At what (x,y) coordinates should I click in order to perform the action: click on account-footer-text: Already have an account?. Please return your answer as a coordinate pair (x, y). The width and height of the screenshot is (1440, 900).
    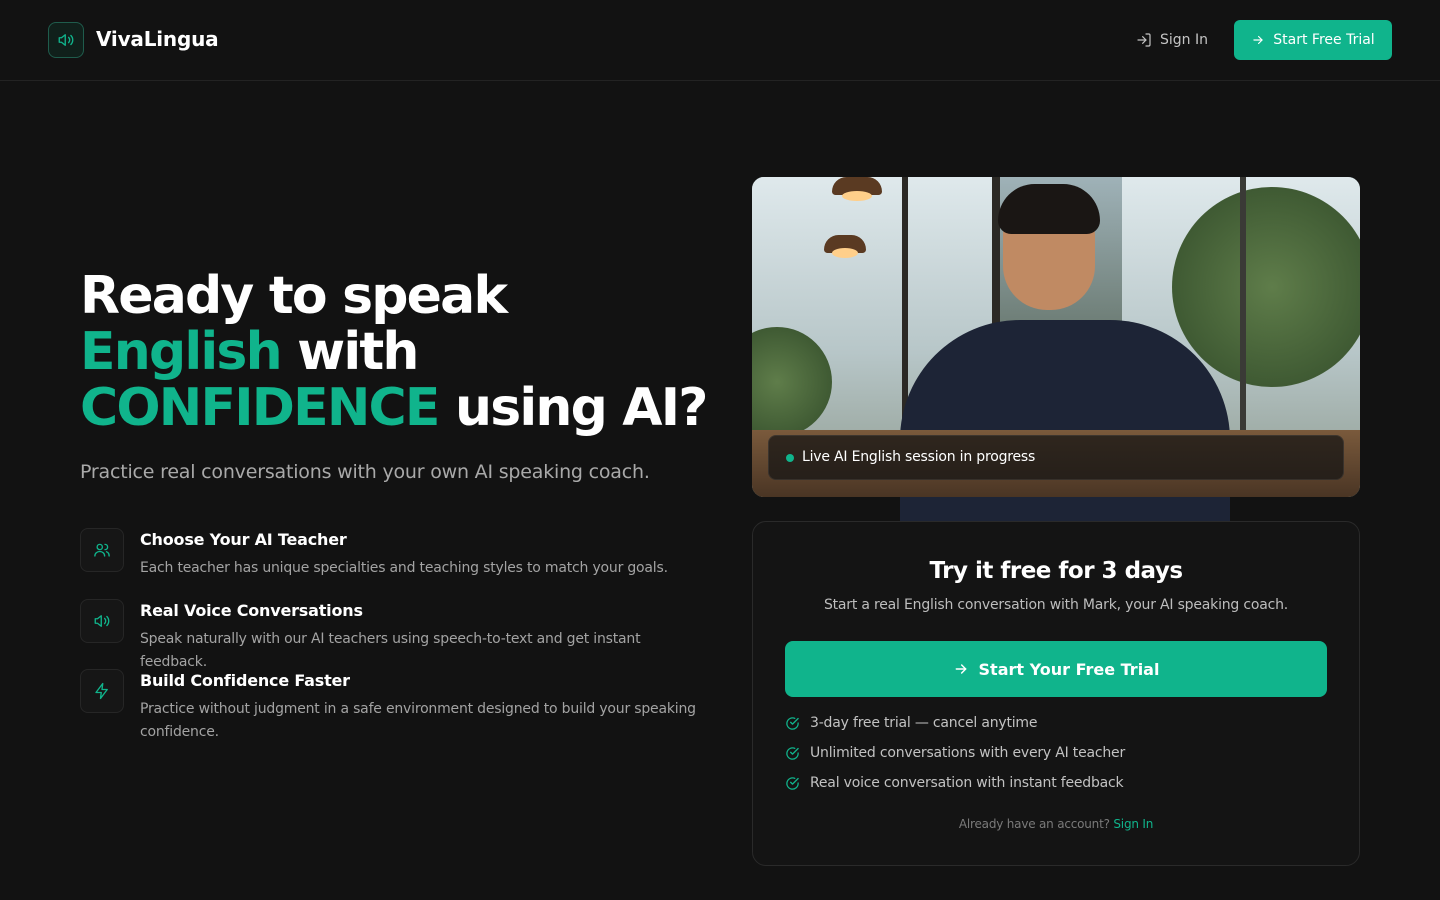
    Looking at the image, I should click on (1034, 824).